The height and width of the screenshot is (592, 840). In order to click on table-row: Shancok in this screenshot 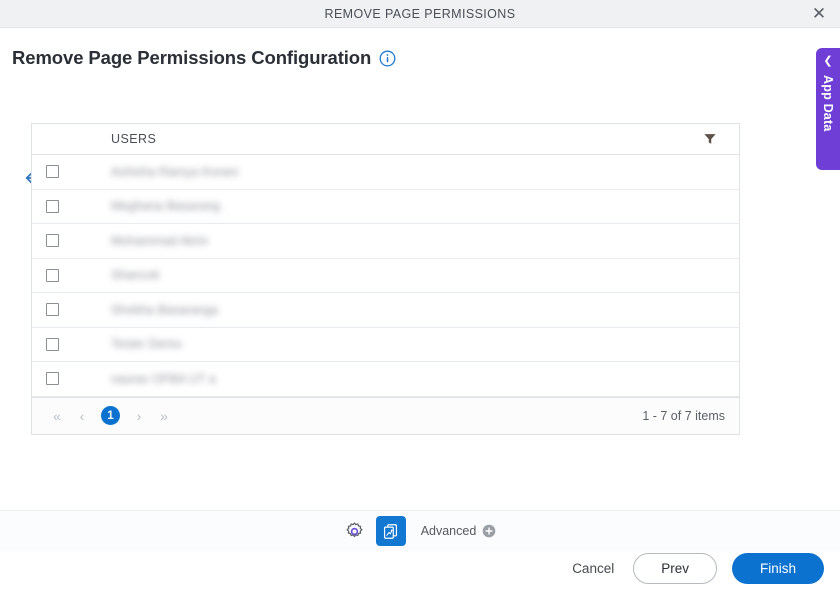, I will do `click(385, 276)`.